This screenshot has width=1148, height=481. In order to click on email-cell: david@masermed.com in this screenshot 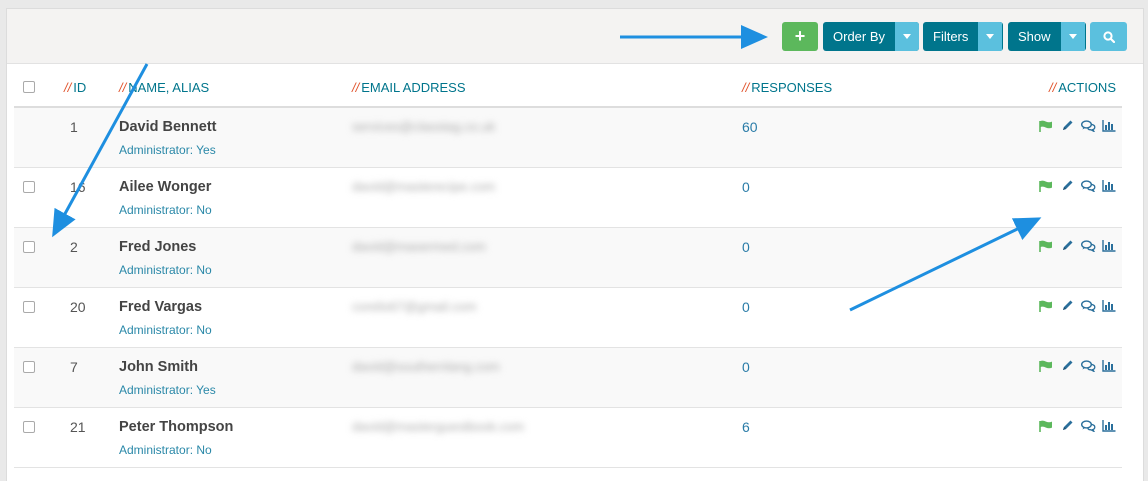, I will do `click(547, 257)`.